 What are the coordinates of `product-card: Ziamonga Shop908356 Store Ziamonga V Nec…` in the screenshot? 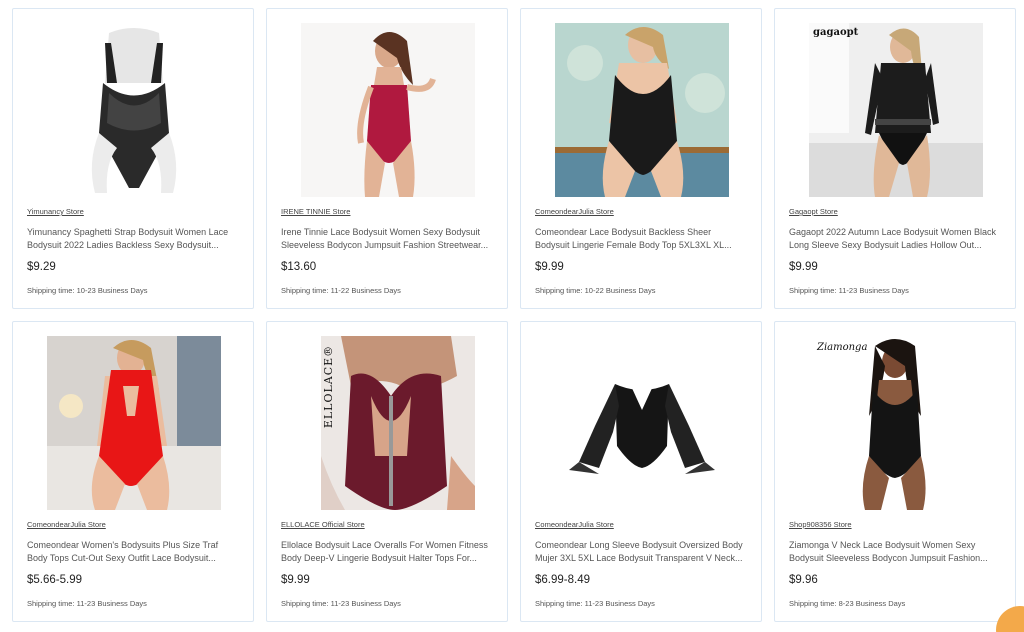 It's located at (895, 471).